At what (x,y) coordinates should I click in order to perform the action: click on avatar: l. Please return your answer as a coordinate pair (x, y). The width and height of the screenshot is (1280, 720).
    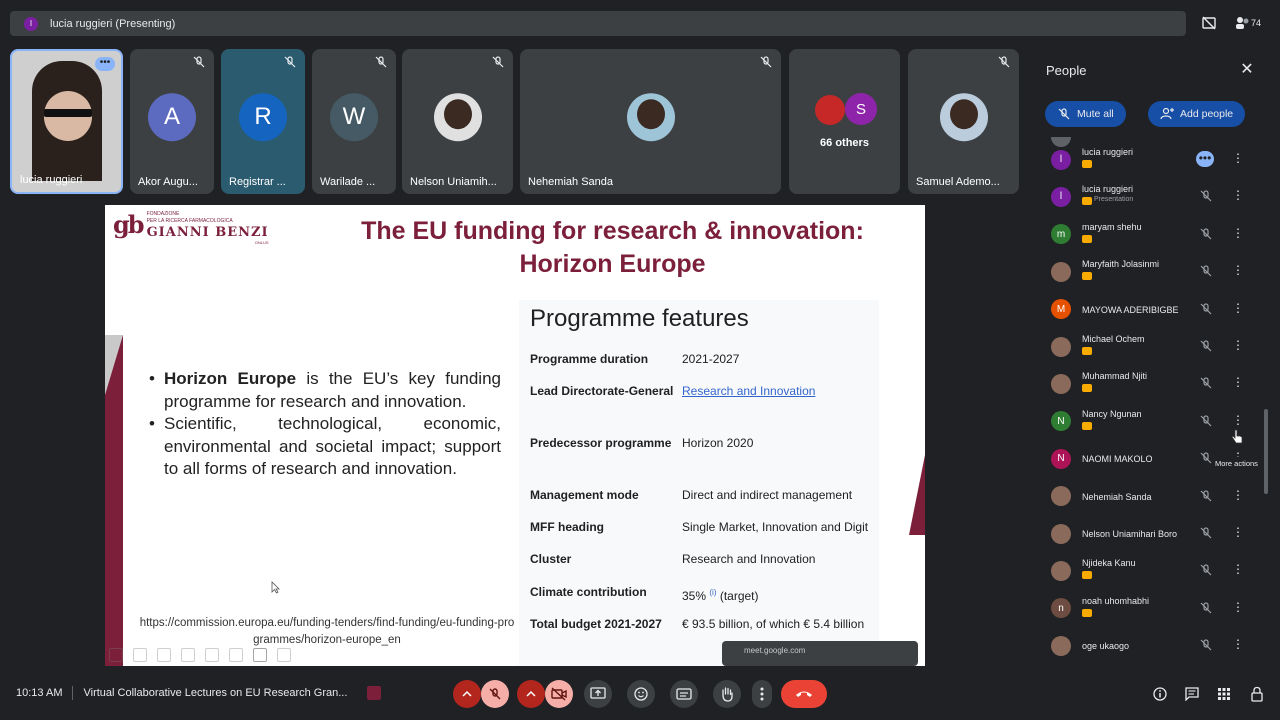
    Looking at the image, I should click on (1061, 159).